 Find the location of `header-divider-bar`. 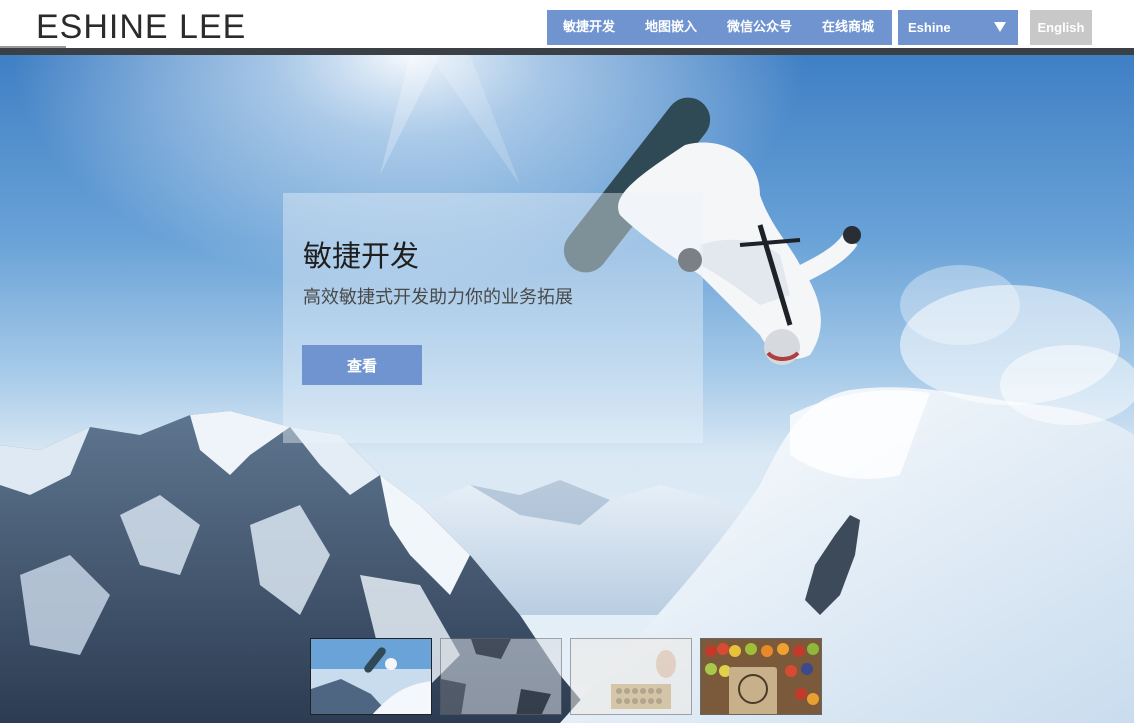

header-divider-bar is located at coordinates (567, 51).